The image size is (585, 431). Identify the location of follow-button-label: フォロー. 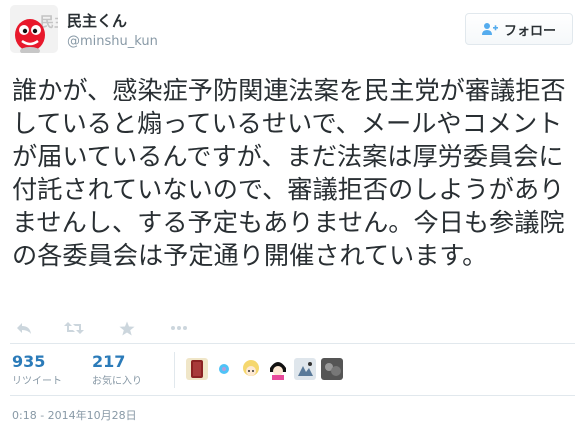
(529, 31).